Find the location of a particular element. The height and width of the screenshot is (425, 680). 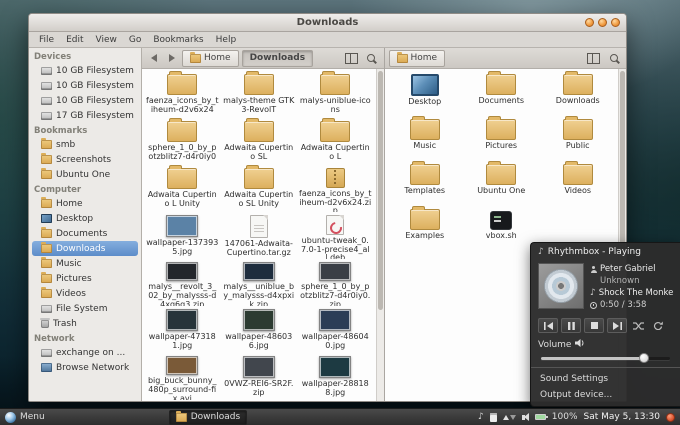

forward-icon is located at coordinates (171, 58).